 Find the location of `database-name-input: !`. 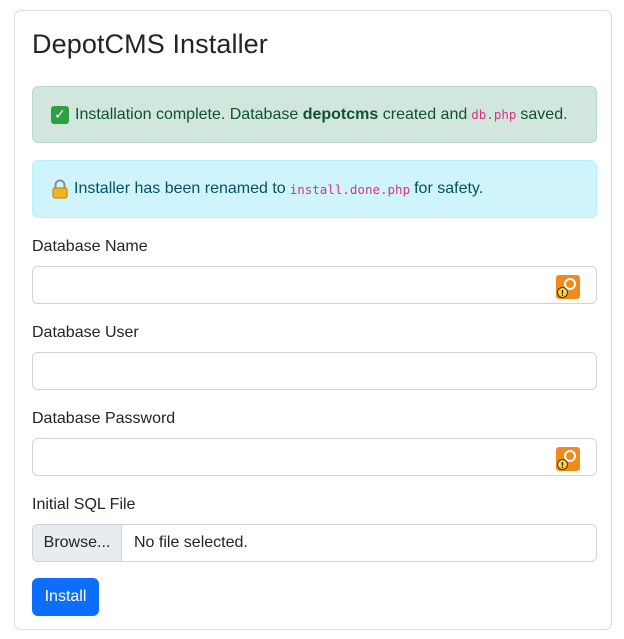

database-name-input: ! is located at coordinates (314, 285).